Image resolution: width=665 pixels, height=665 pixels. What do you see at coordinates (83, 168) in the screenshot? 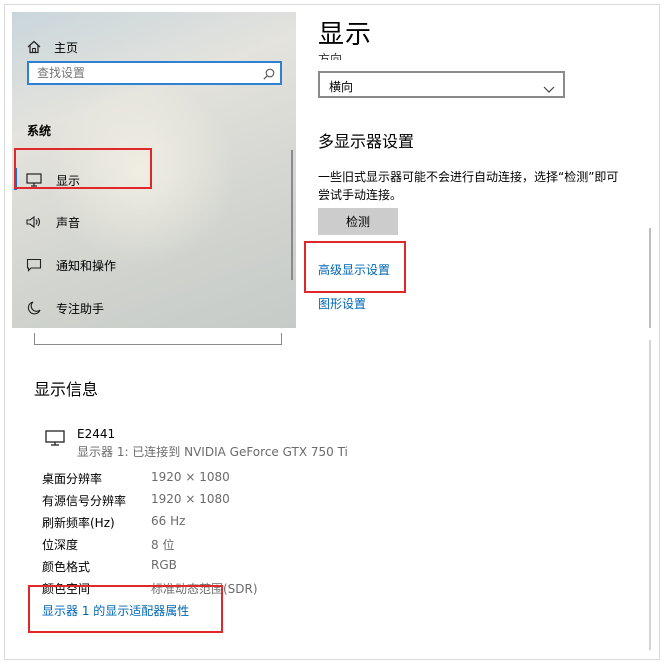
I see `highlight-box-display` at bounding box center [83, 168].